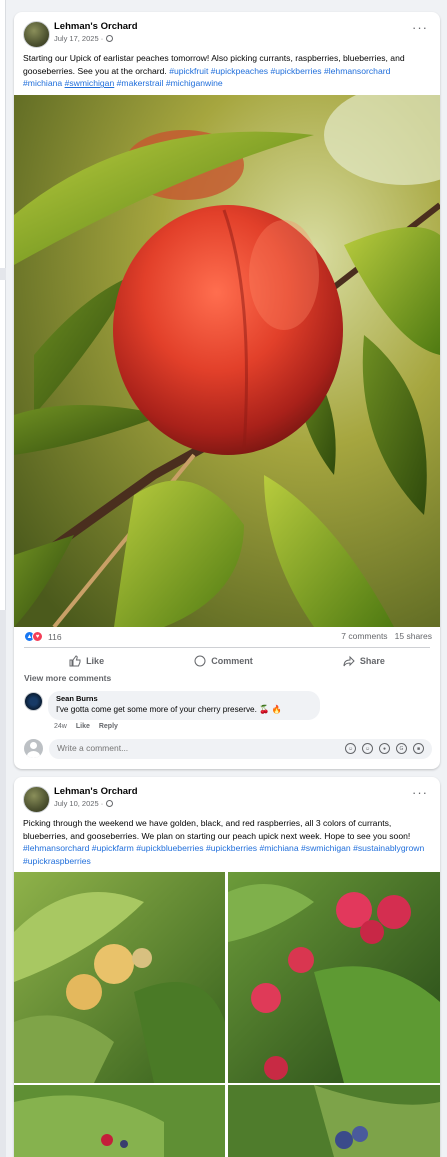 The width and height of the screenshot is (447, 1157). What do you see at coordinates (108, 726) in the screenshot?
I see `comment-reply-link: Reply` at bounding box center [108, 726].